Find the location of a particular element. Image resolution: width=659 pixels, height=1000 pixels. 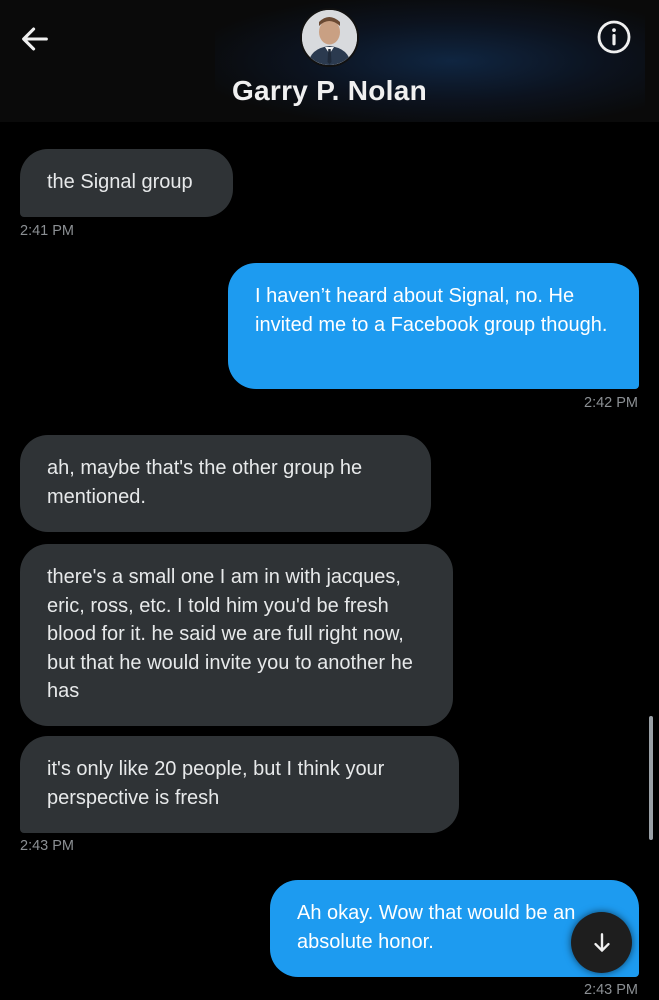

avatar is located at coordinates (329, 37).